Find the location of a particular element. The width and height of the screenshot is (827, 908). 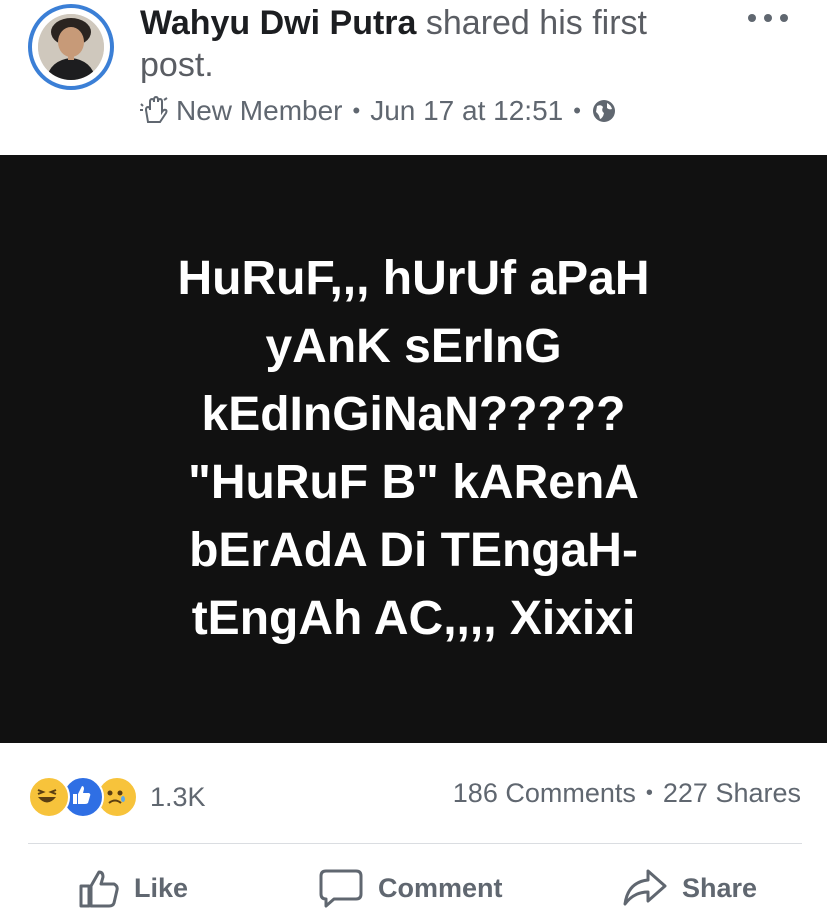

stats-divider is located at coordinates (415, 843).